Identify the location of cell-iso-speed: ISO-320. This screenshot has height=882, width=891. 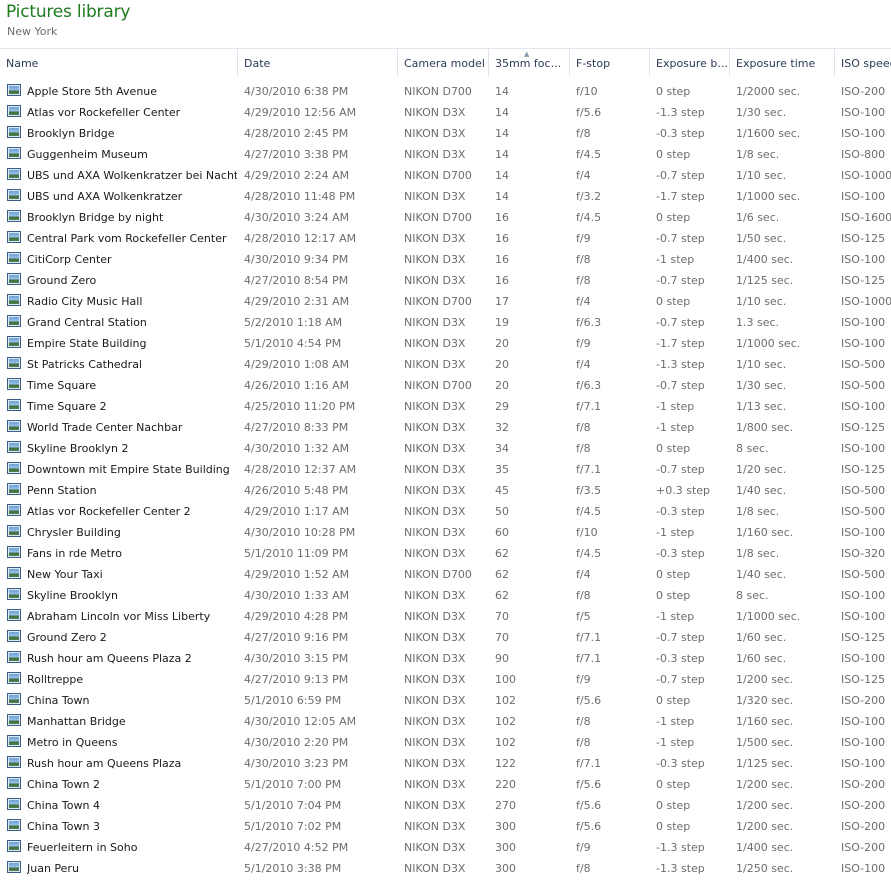
(863, 553).